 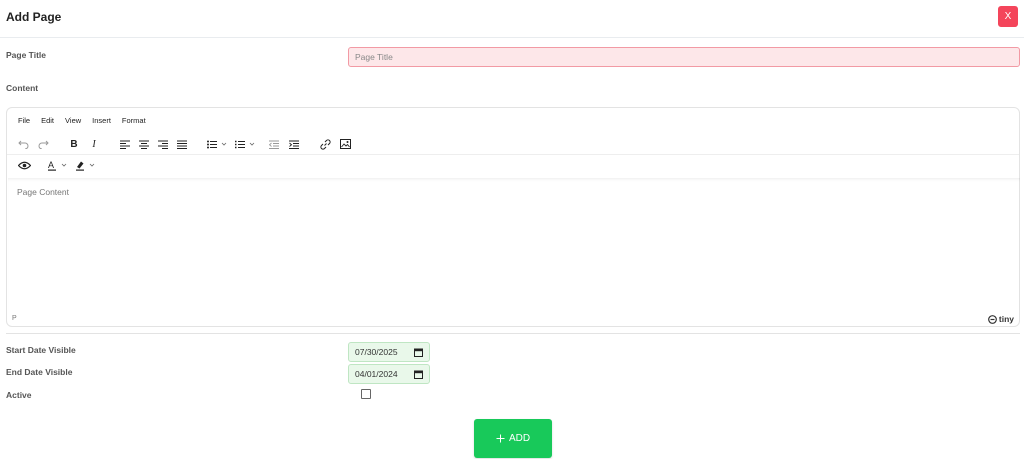 I want to click on svg-text: A, so click(x=51, y=165).